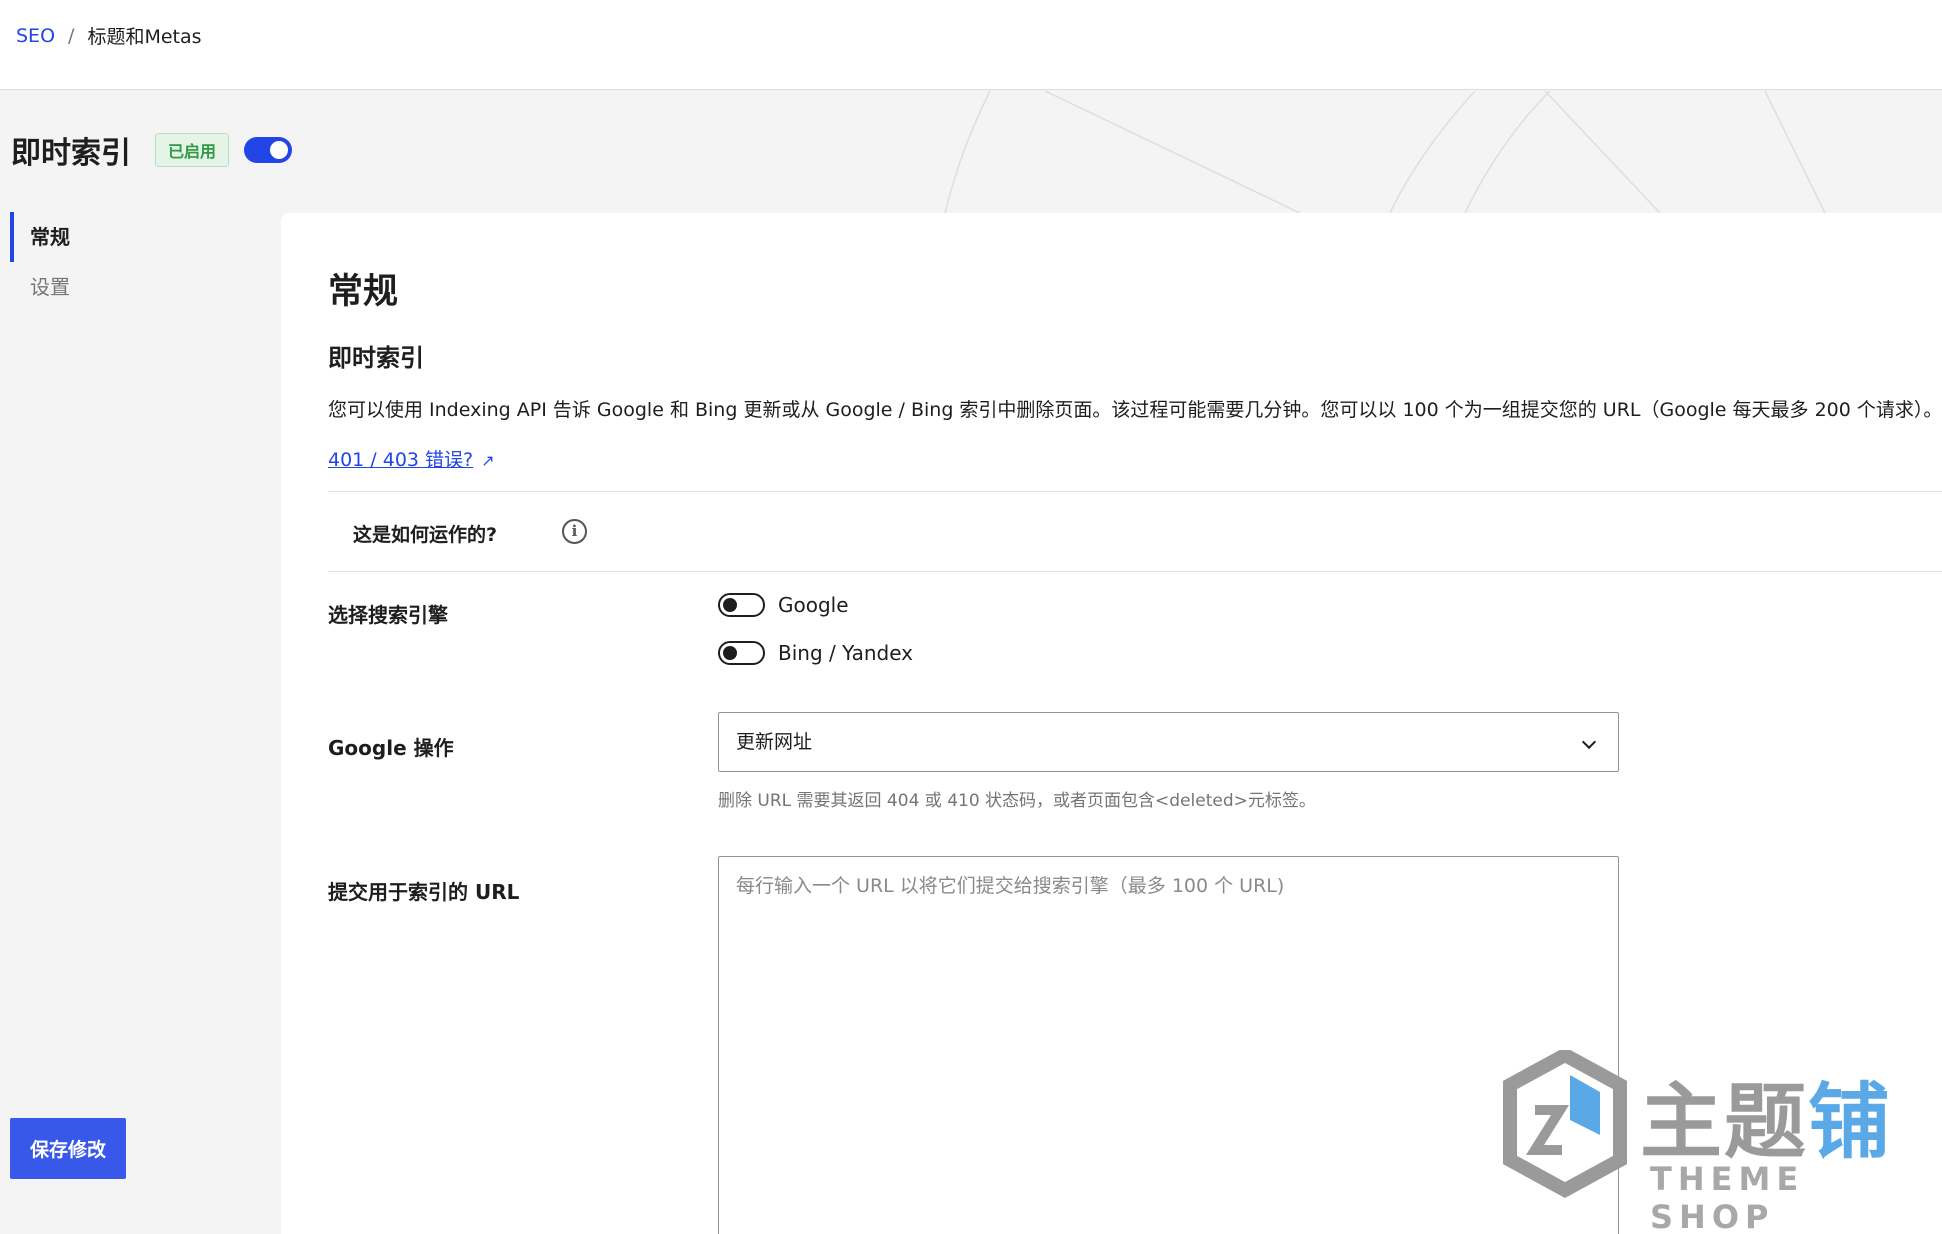 Image resolution: width=1942 pixels, height=1234 pixels. Describe the element at coordinates (1850, 1122) in the screenshot. I see `watermark-brand-accent: 铺` at that location.